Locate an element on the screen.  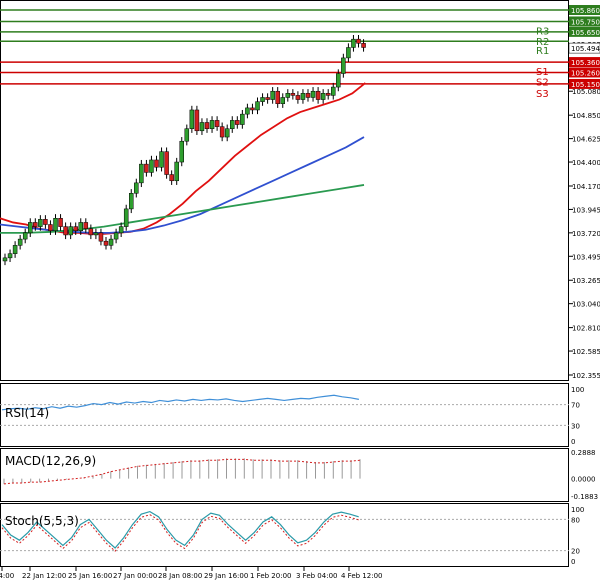
level-tag-label: 105.360 is located at coordinates (585, 63).